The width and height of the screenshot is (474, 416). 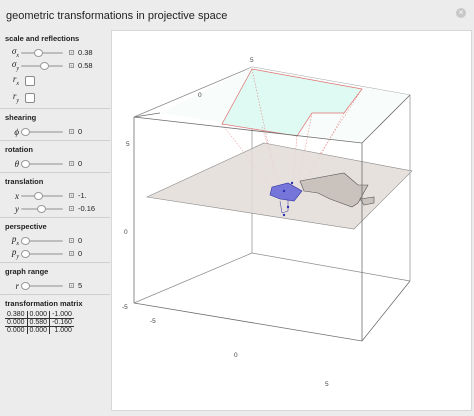 What do you see at coordinates (16, 163) in the screenshot?
I see `theta-label: θ` at bounding box center [16, 163].